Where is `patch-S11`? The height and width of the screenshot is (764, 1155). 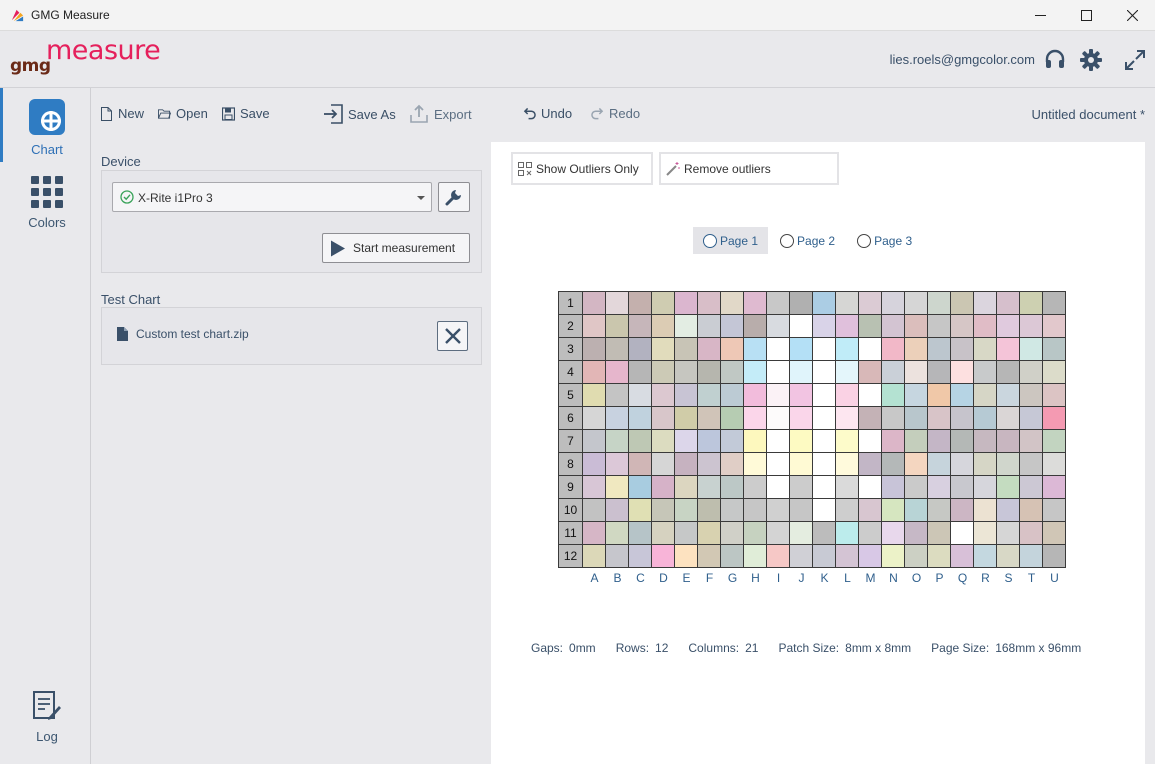
patch-S11 is located at coordinates (1008, 533).